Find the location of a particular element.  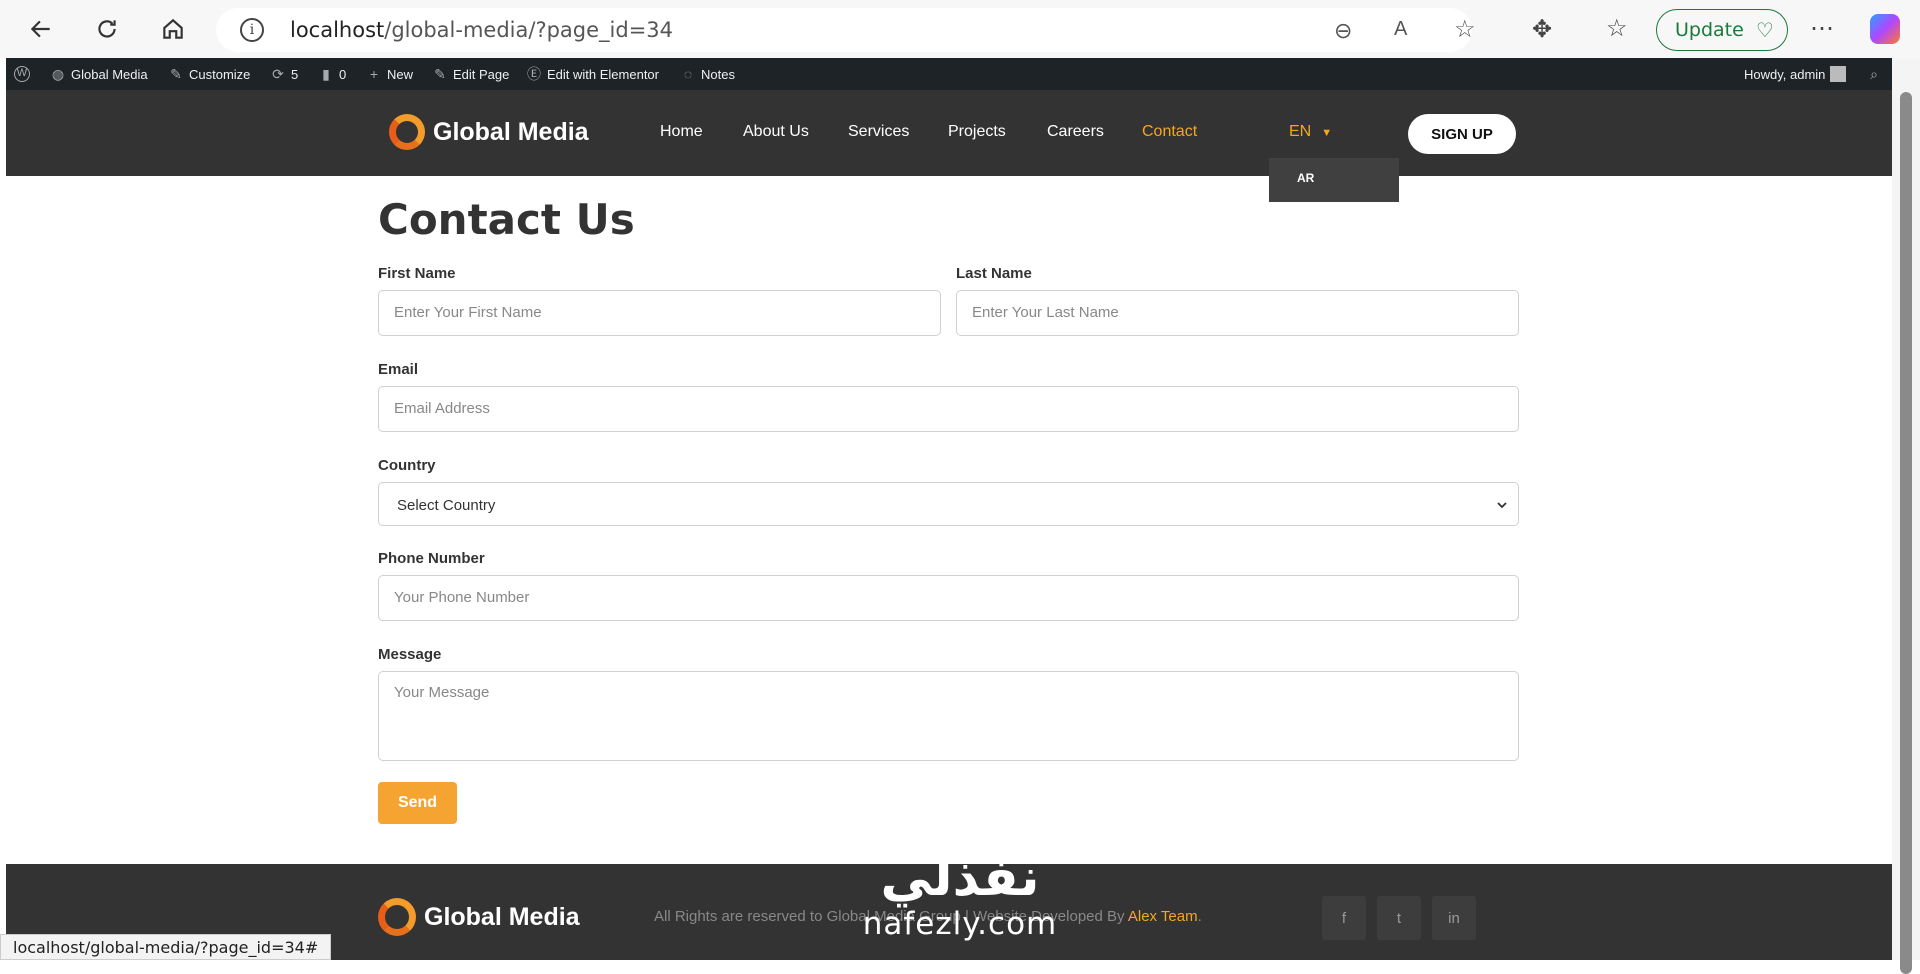

twitter-icon: t is located at coordinates (1399, 918).